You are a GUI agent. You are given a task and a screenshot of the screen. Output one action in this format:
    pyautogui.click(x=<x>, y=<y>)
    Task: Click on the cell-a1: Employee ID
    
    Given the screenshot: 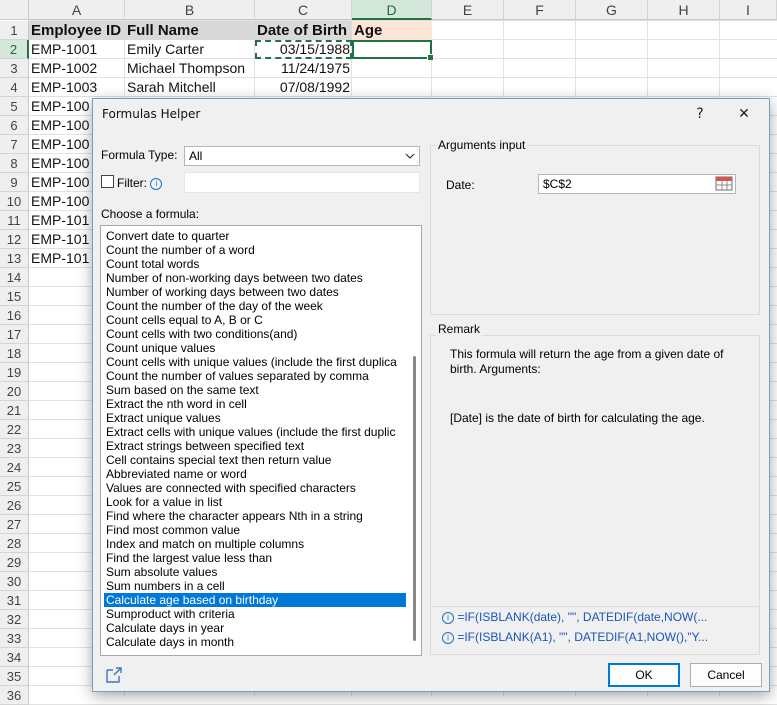 What is the action you would take?
    pyautogui.click(x=77, y=30)
    